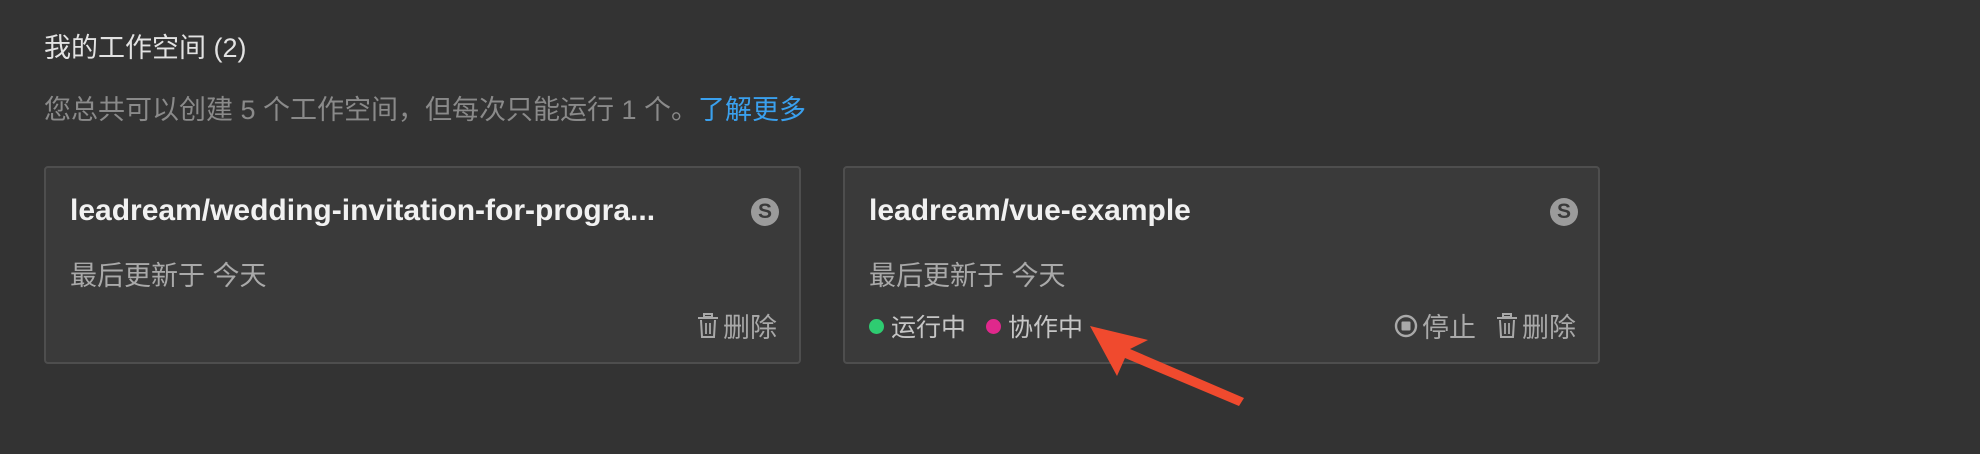  Describe the element at coordinates (994, 326) in the screenshot. I see `collaborating-status-dot` at that location.